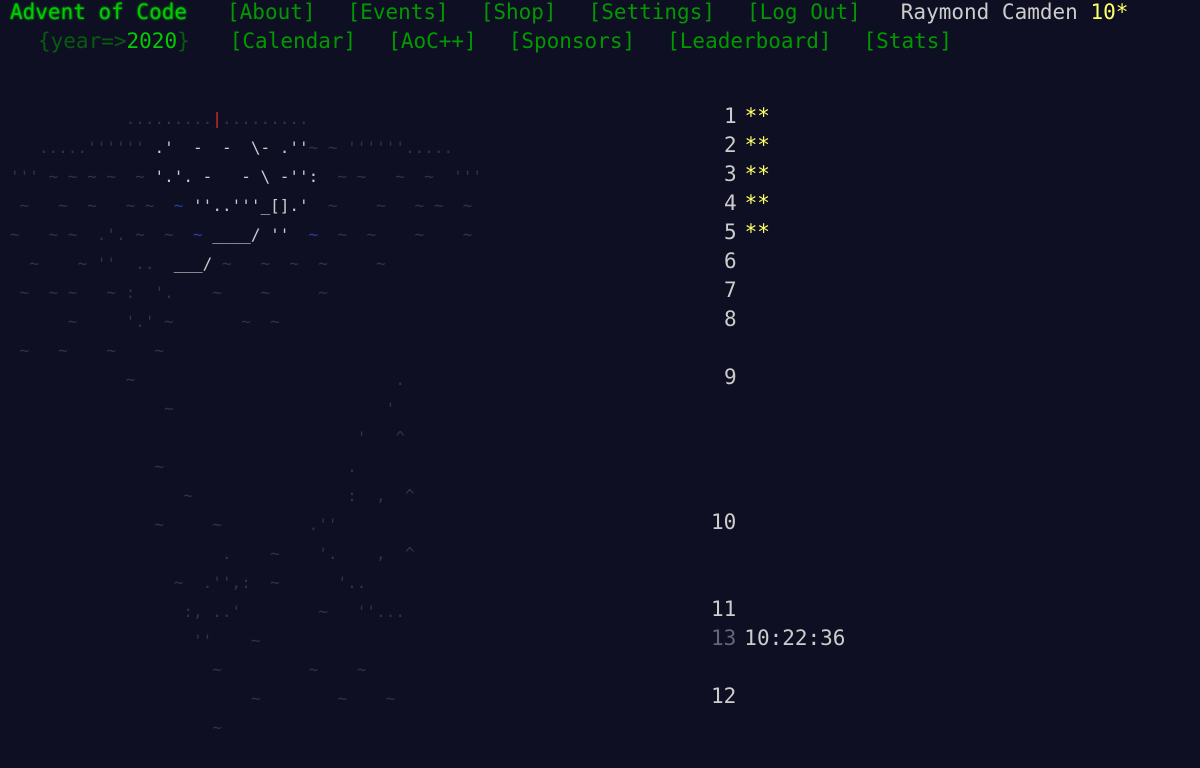 This screenshot has width=1200, height=768. I want to click on calendar-day-5: 5 **, so click(747, 232).